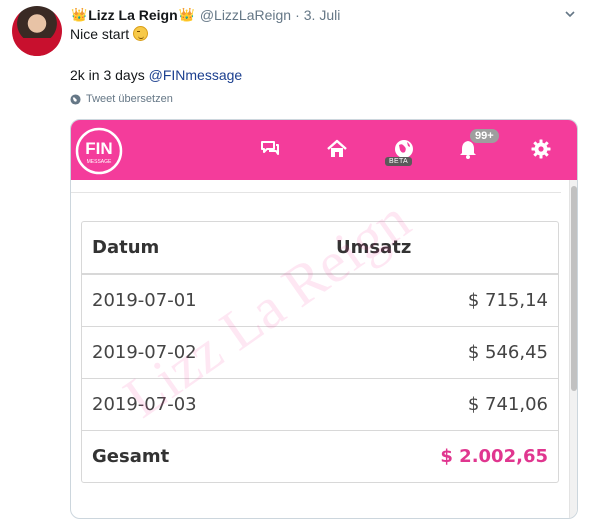 This screenshot has height=526, width=594. I want to click on amount-cell: $ 741,06, so click(507, 404).